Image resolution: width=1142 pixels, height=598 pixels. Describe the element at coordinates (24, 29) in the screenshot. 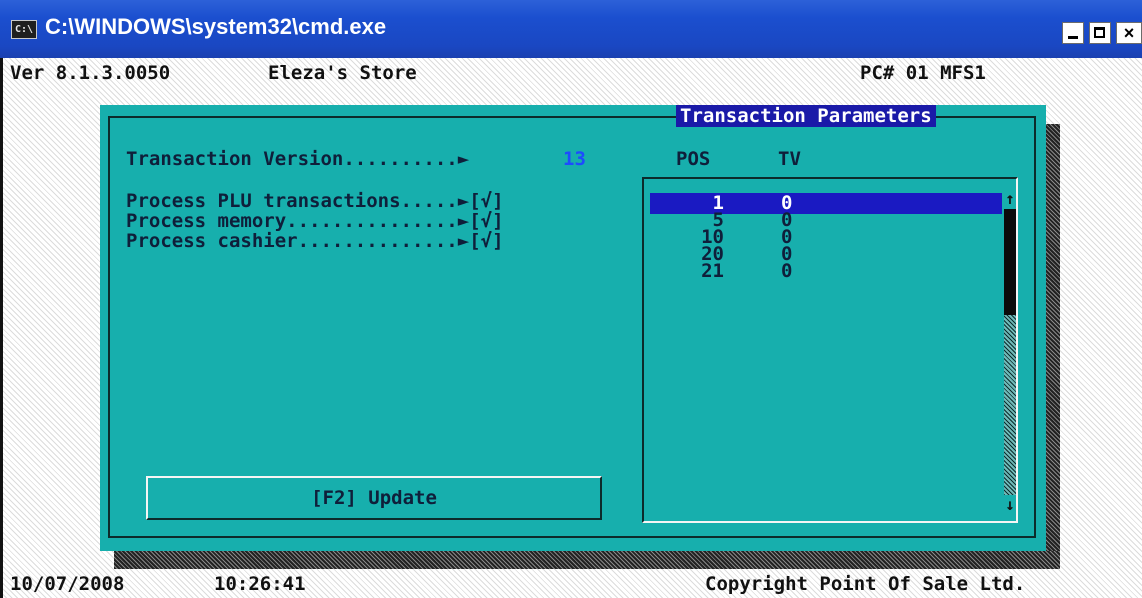

I see `cmd-icon: C:\` at that location.